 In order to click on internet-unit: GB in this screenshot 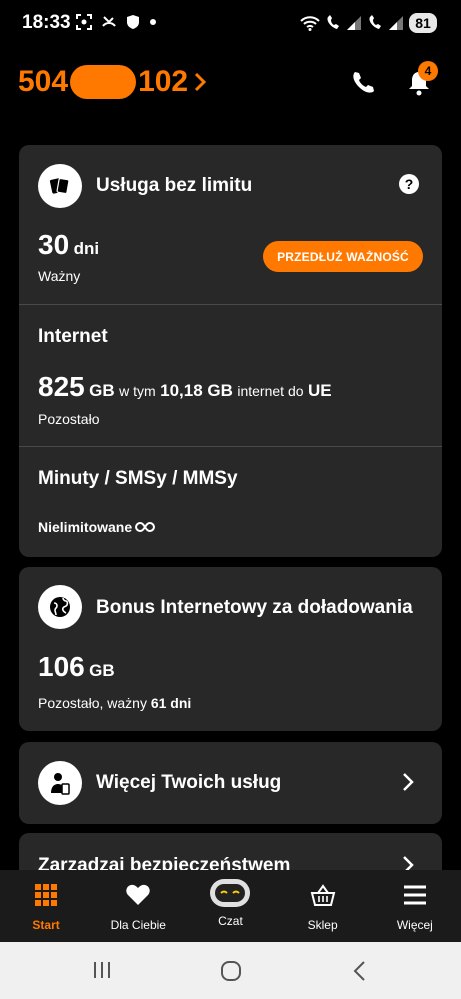, I will do `click(102, 390)`.